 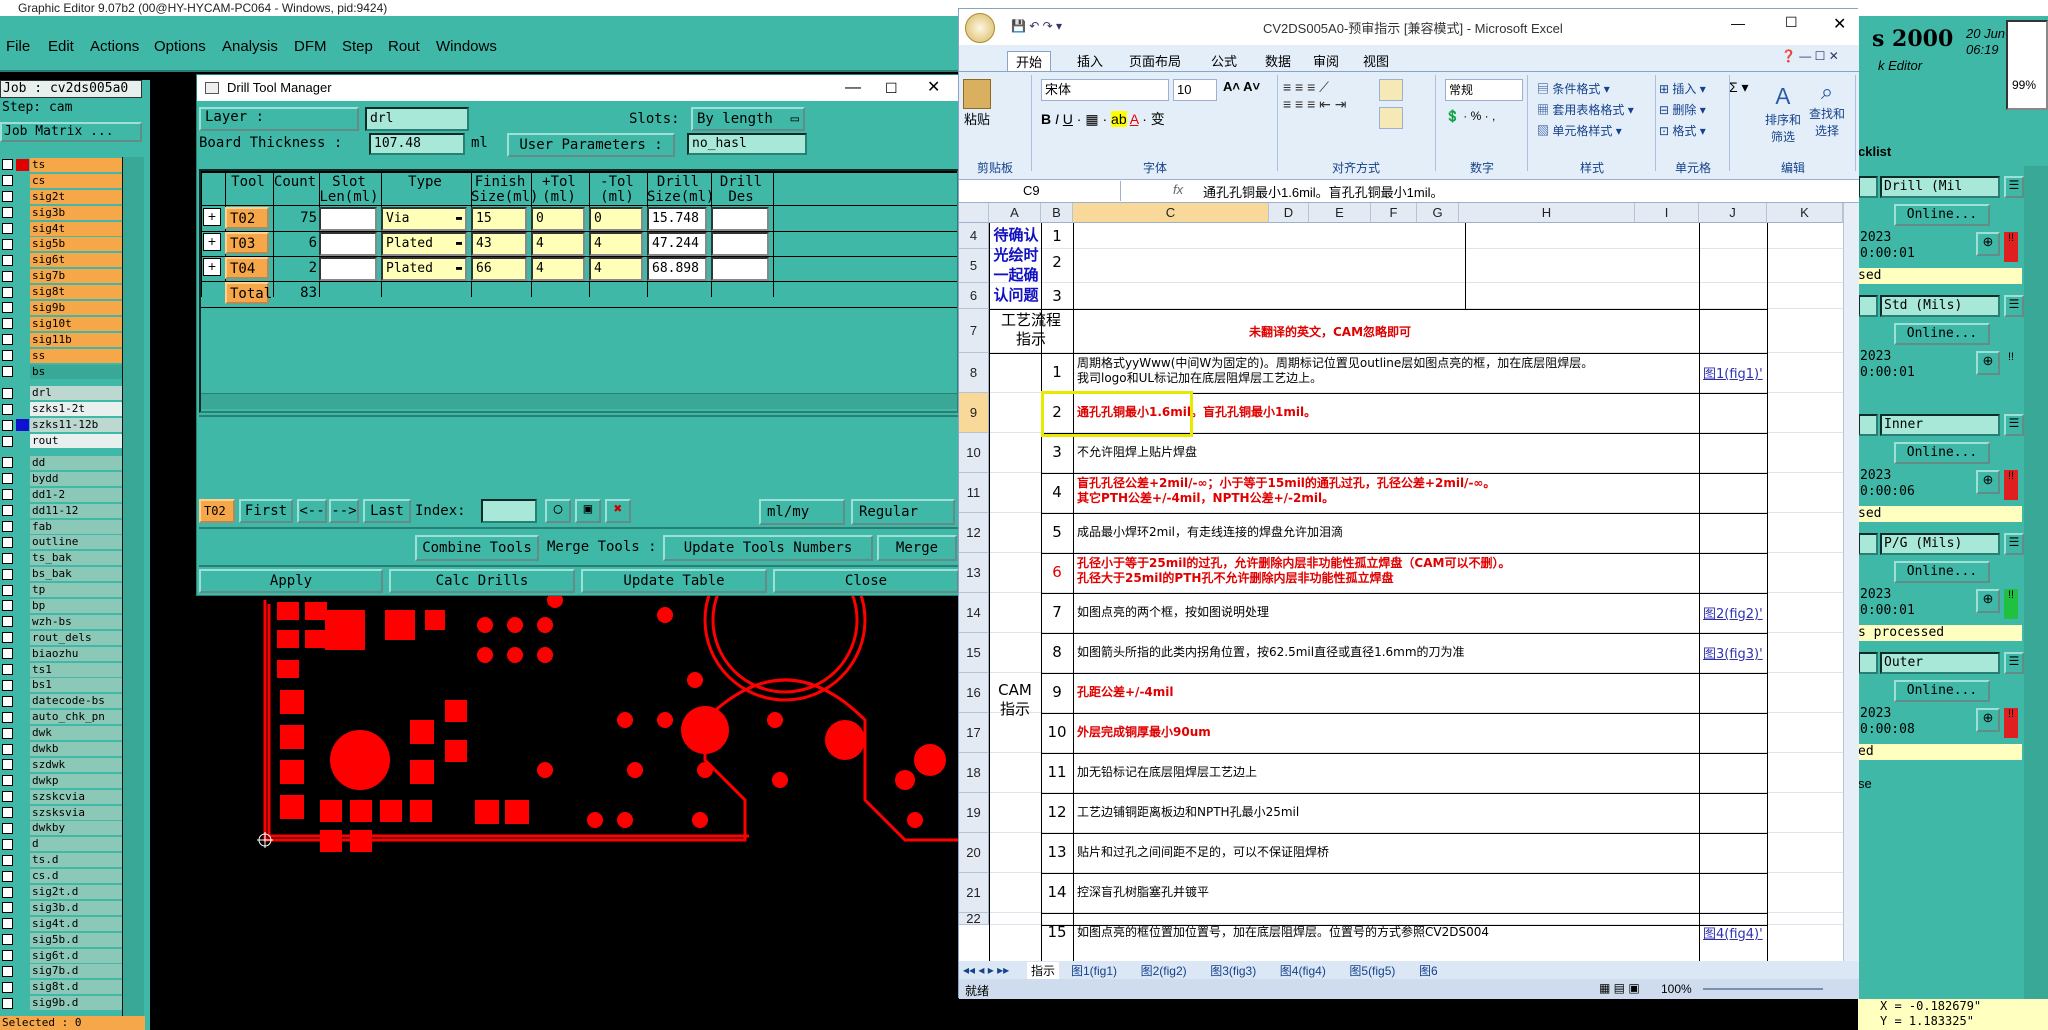 What do you see at coordinates (747, 144) in the screenshot?
I see `user-params-field: no_hasl` at bounding box center [747, 144].